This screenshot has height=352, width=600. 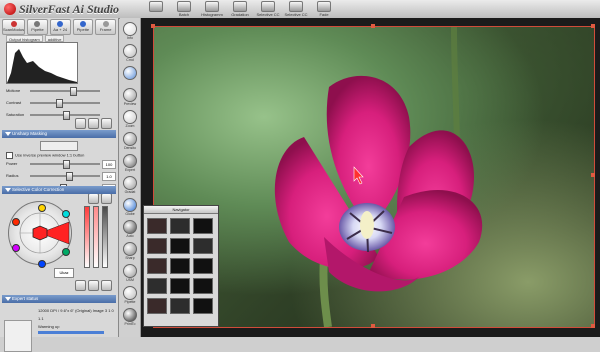 I want to click on crop-handle-top, so click(x=373, y=26).